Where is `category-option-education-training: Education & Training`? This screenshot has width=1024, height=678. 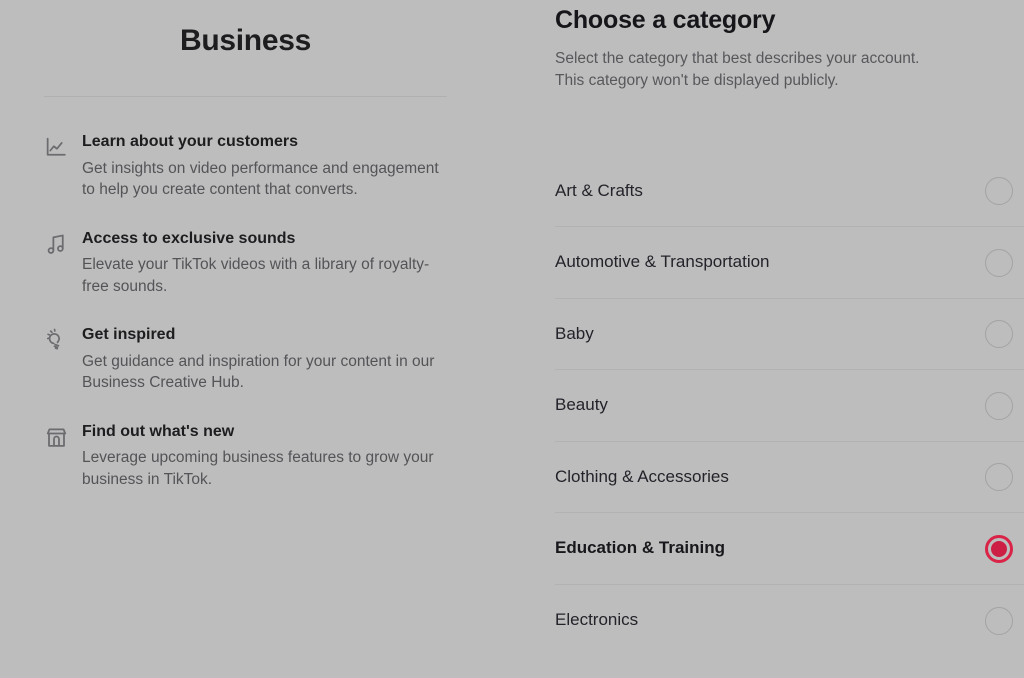 category-option-education-training: Education & Training is located at coordinates (789, 549).